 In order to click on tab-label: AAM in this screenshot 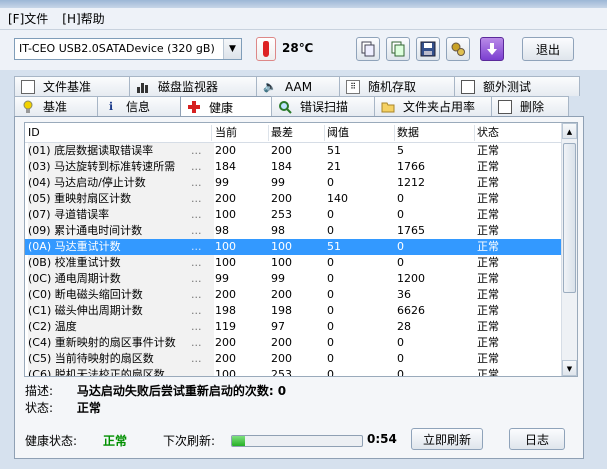, I will do `click(299, 86)`.